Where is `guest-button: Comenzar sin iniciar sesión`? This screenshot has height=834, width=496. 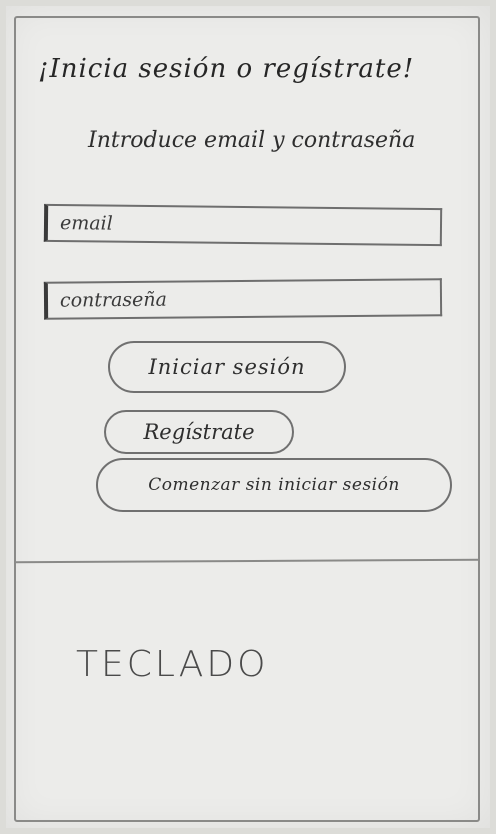
guest-button: Comenzar sin iniciar sesión is located at coordinates (274, 485).